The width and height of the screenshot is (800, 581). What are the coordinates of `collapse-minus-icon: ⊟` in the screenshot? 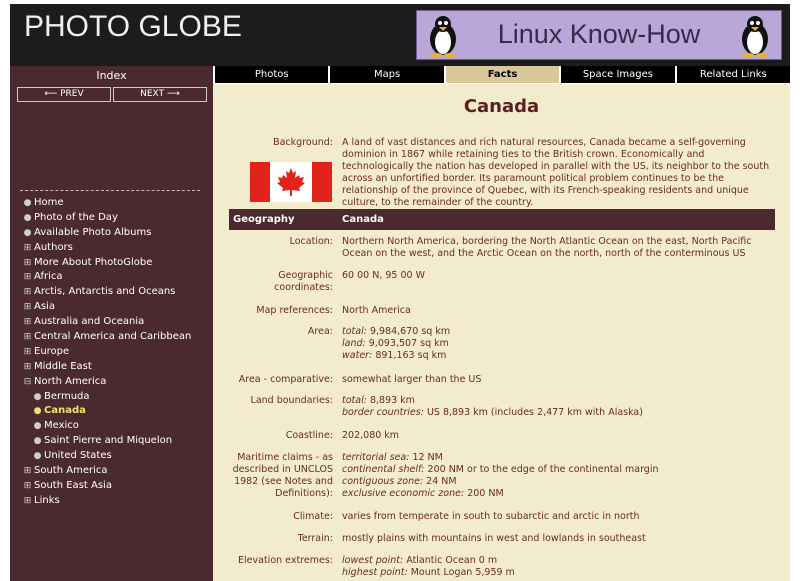 It's located at (27, 381).